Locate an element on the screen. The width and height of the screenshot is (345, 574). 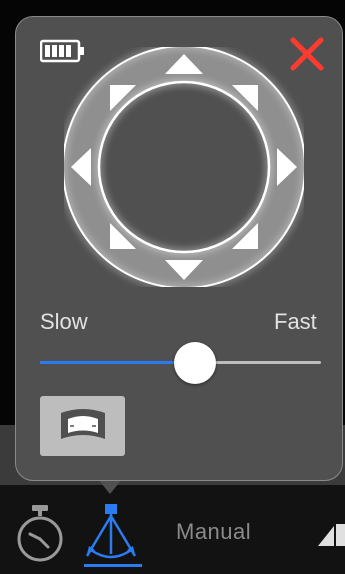
panorama-mode-button is located at coordinates (82, 426).